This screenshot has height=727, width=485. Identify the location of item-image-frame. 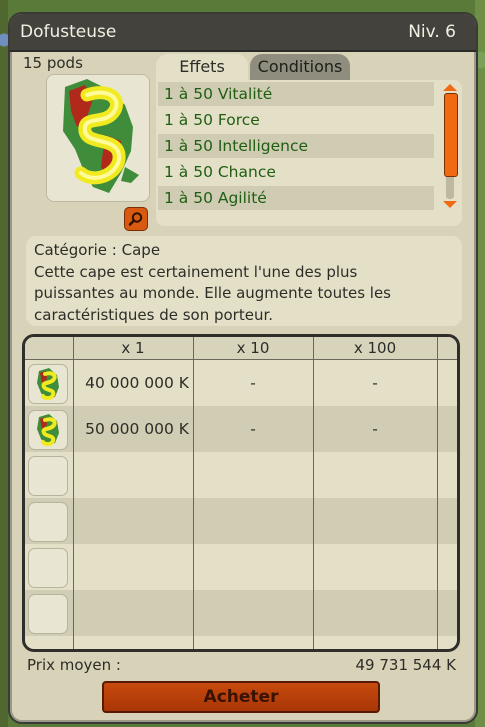
(98, 138).